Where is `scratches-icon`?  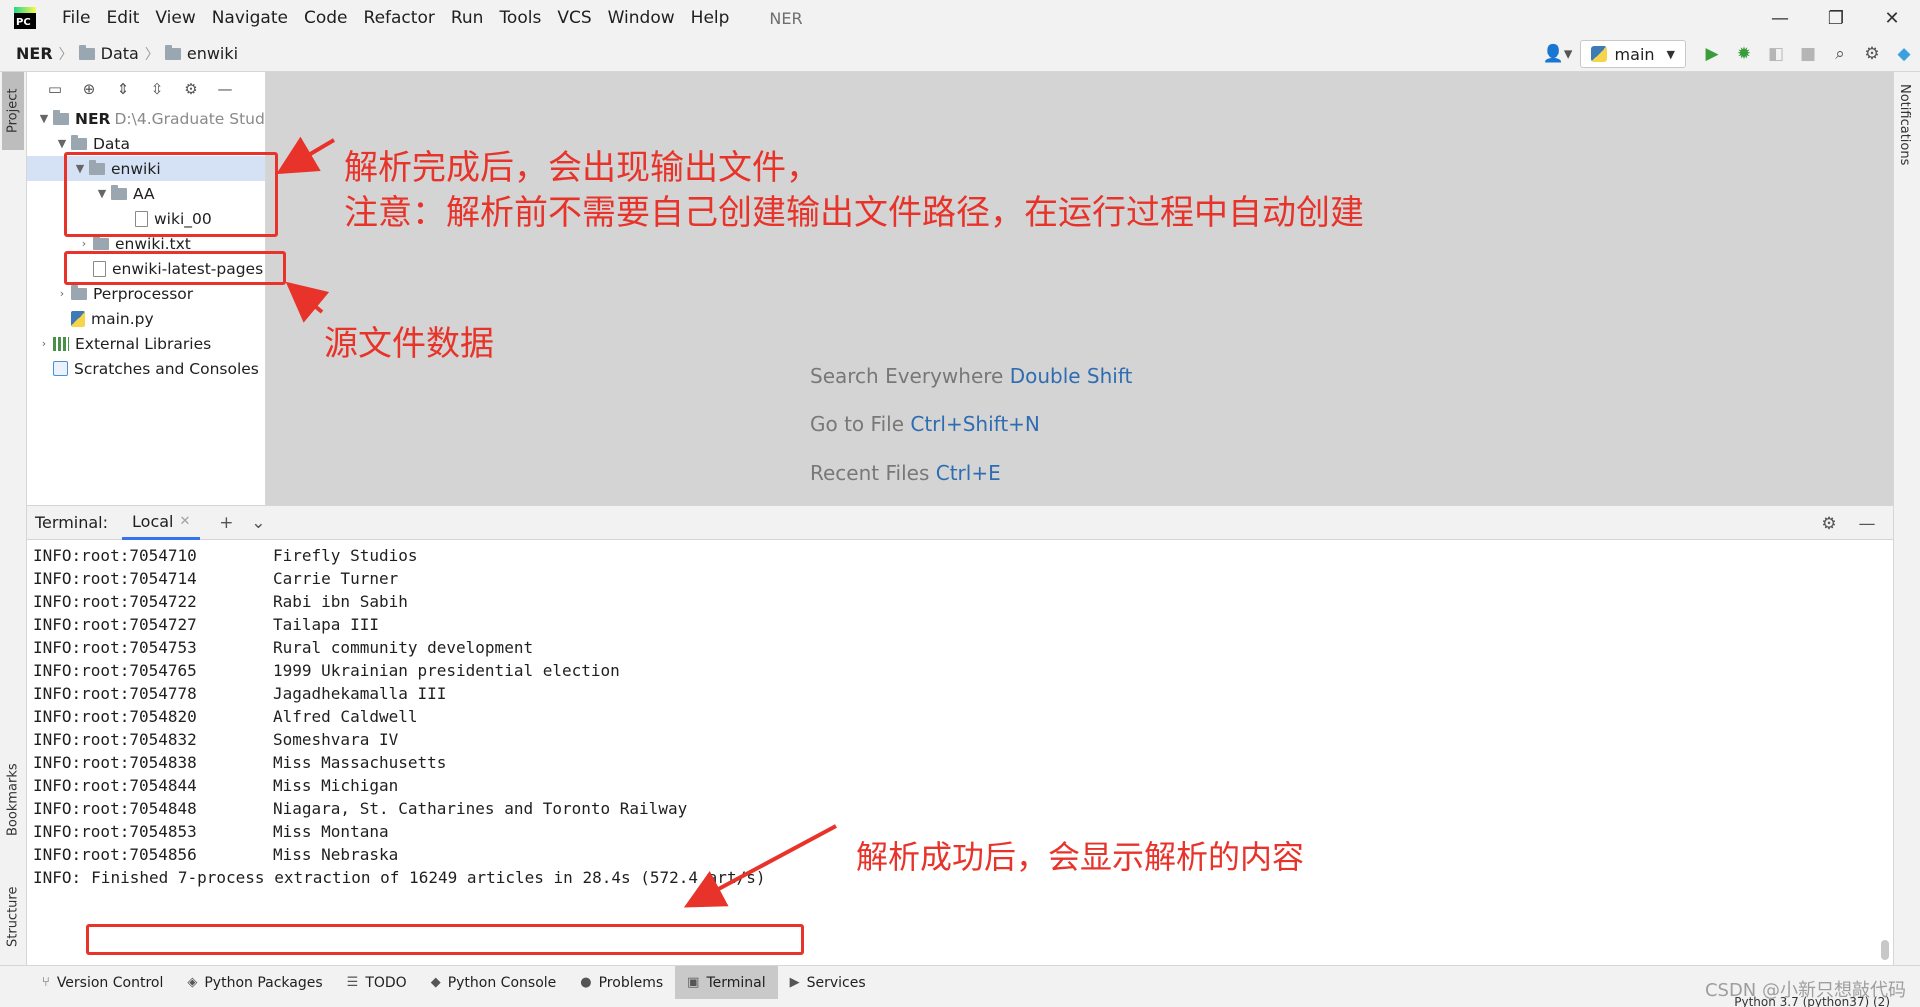
scratches-icon is located at coordinates (60, 368).